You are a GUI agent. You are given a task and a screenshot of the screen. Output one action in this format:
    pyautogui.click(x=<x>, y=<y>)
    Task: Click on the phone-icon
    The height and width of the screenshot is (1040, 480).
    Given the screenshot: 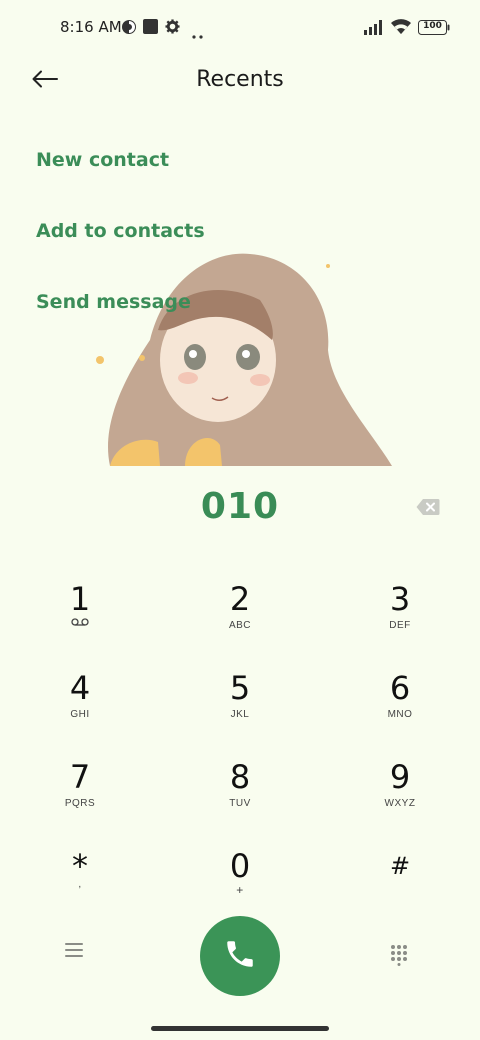 What is the action you would take?
    pyautogui.click(x=240, y=956)
    